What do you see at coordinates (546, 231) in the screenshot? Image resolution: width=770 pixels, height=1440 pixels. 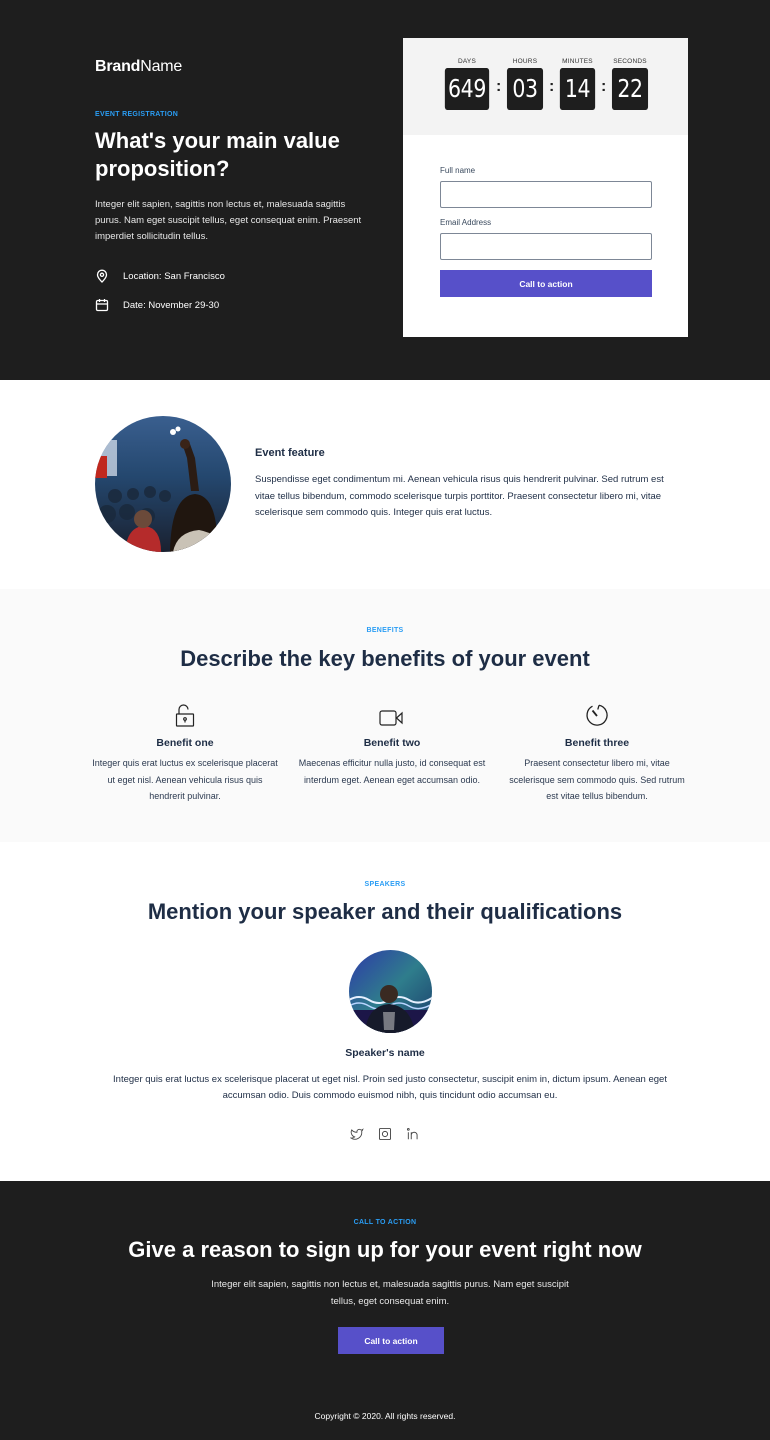 I see `registration-form: Full name Email Address Call to action` at bounding box center [546, 231].